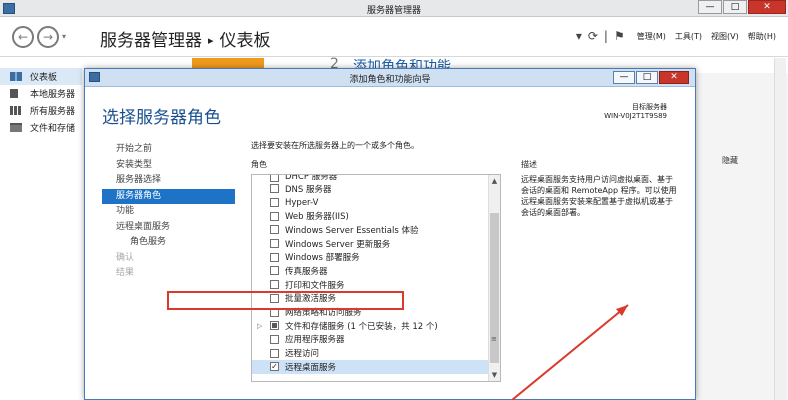 This screenshot has height=400, width=788. Describe the element at coordinates (259, 326) in the screenshot. I see `expand-icon: ▷` at that location.